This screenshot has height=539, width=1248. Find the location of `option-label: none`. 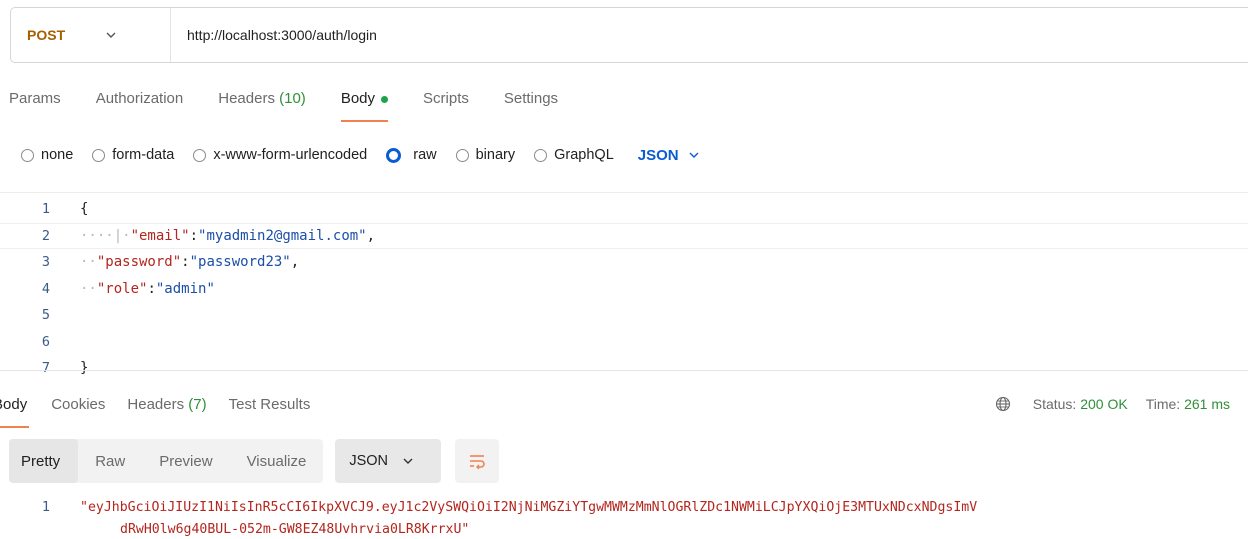

option-label: none is located at coordinates (57, 155).